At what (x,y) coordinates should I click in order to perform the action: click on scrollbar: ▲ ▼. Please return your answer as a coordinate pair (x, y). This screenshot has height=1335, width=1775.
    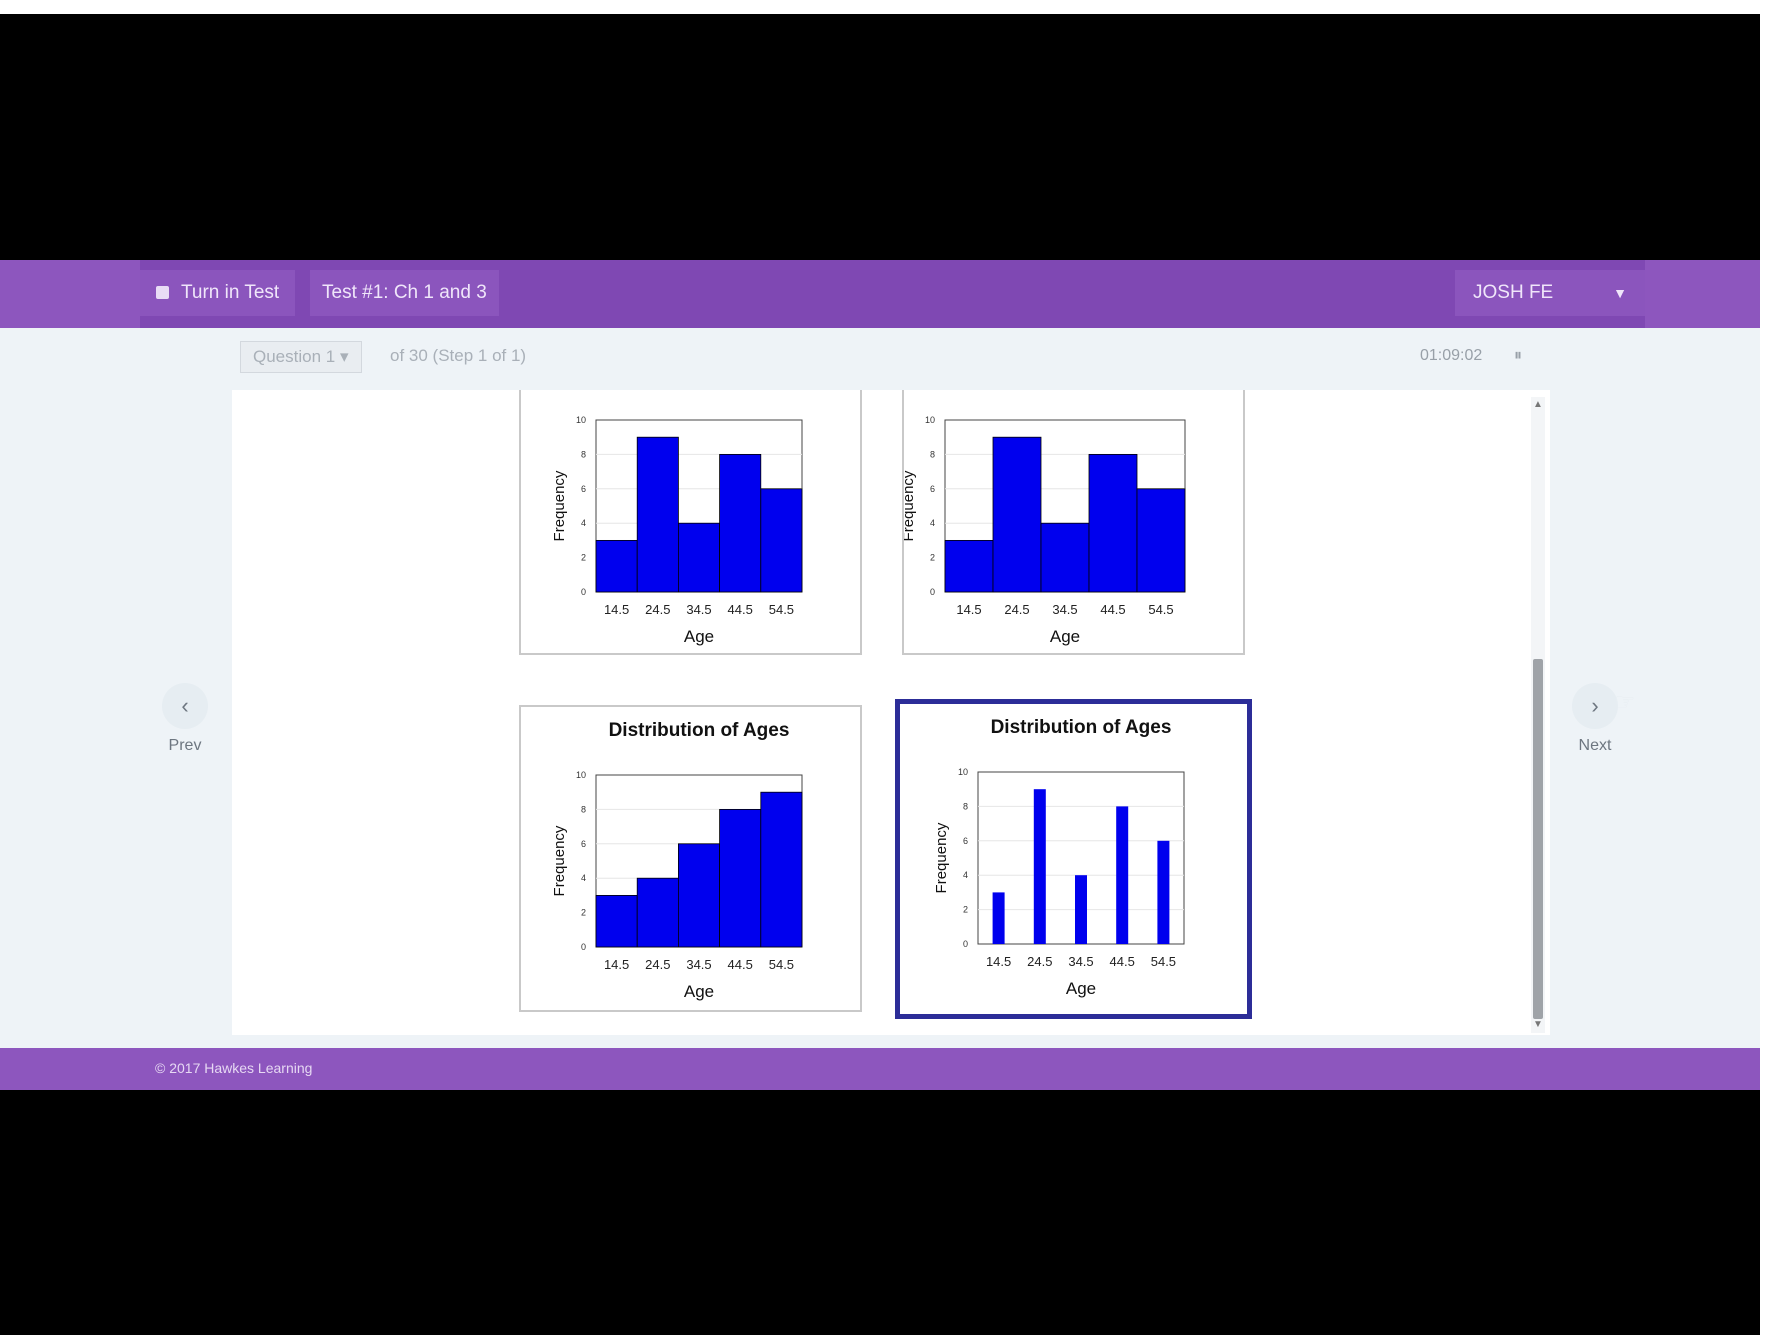
    Looking at the image, I should click on (1538, 715).